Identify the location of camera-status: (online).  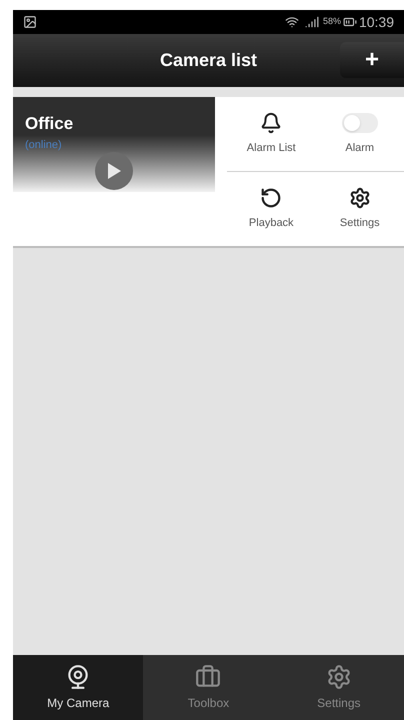
(43, 145).